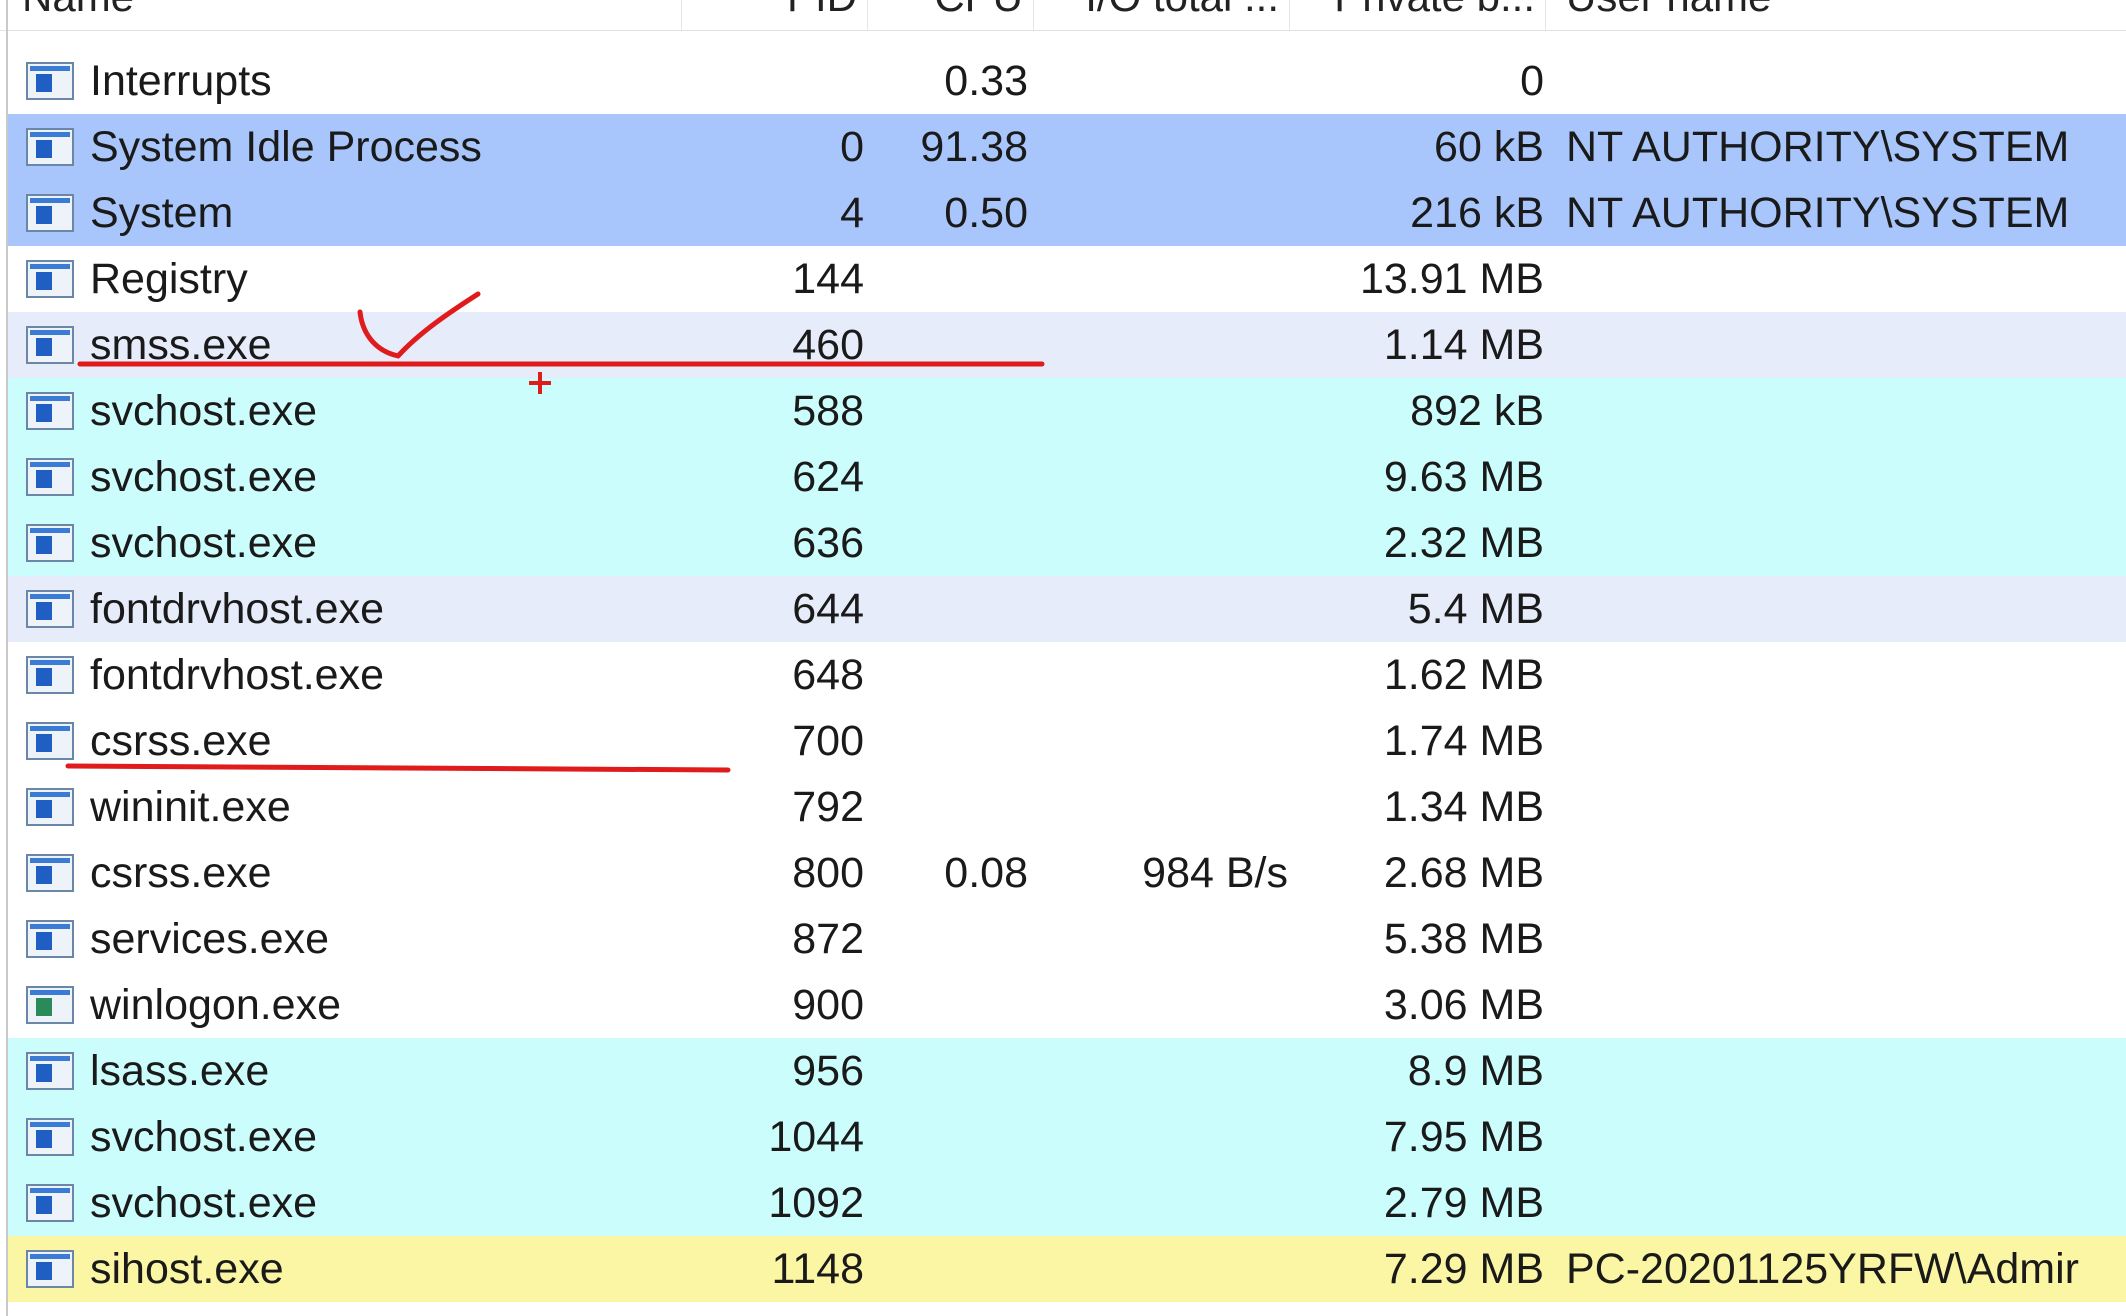 The width and height of the screenshot is (2126, 1316). I want to click on process-private-bytes: 3.06 MB, so click(1463, 1005).